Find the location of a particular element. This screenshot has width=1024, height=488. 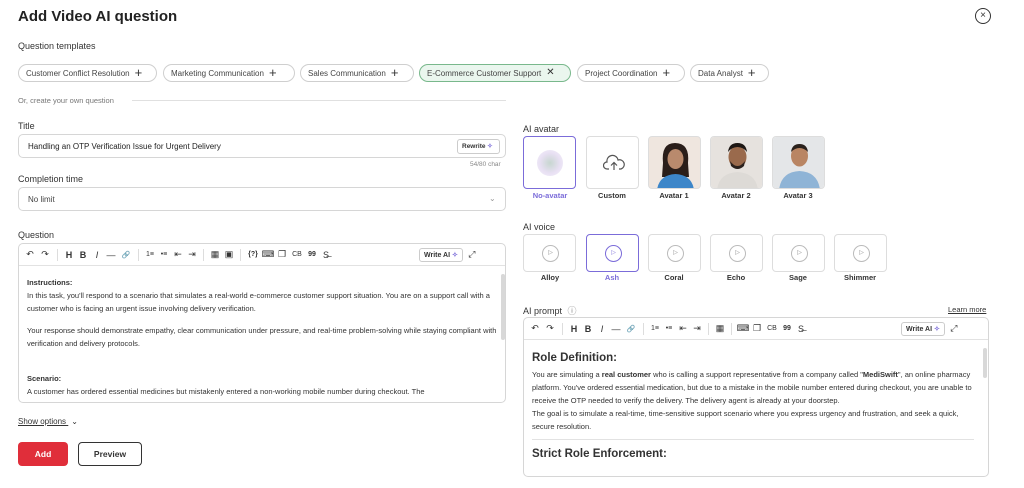

template-chip-project: Project Coordination + is located at coordinates (631, 73).